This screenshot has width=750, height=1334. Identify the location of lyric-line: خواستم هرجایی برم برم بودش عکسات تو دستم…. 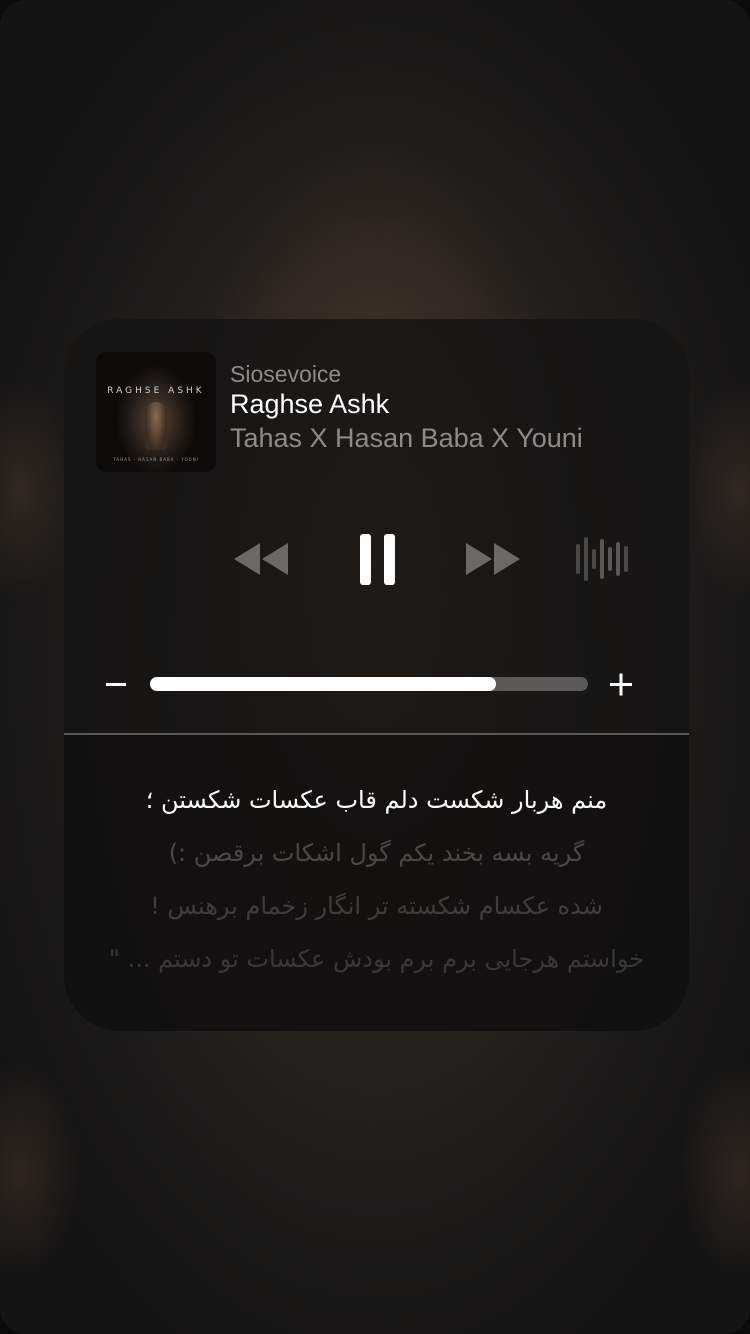
(376, 959).